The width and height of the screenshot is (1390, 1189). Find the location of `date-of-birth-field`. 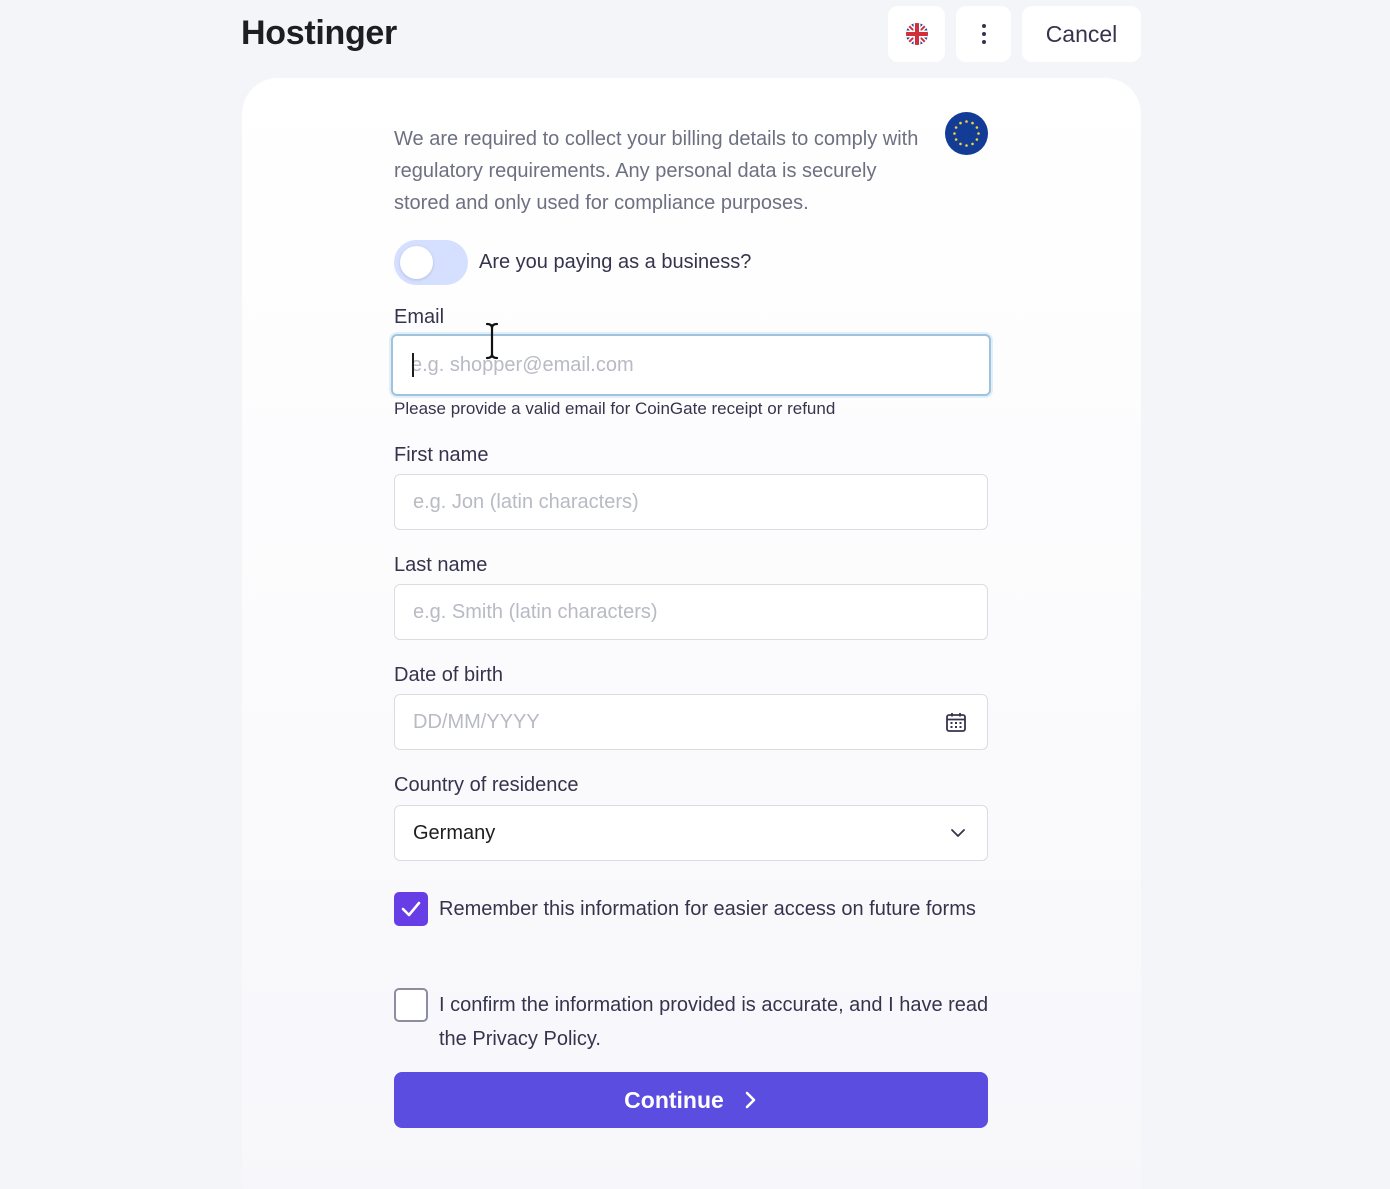

date-of-birth-field is located at coordinates (691, 722).